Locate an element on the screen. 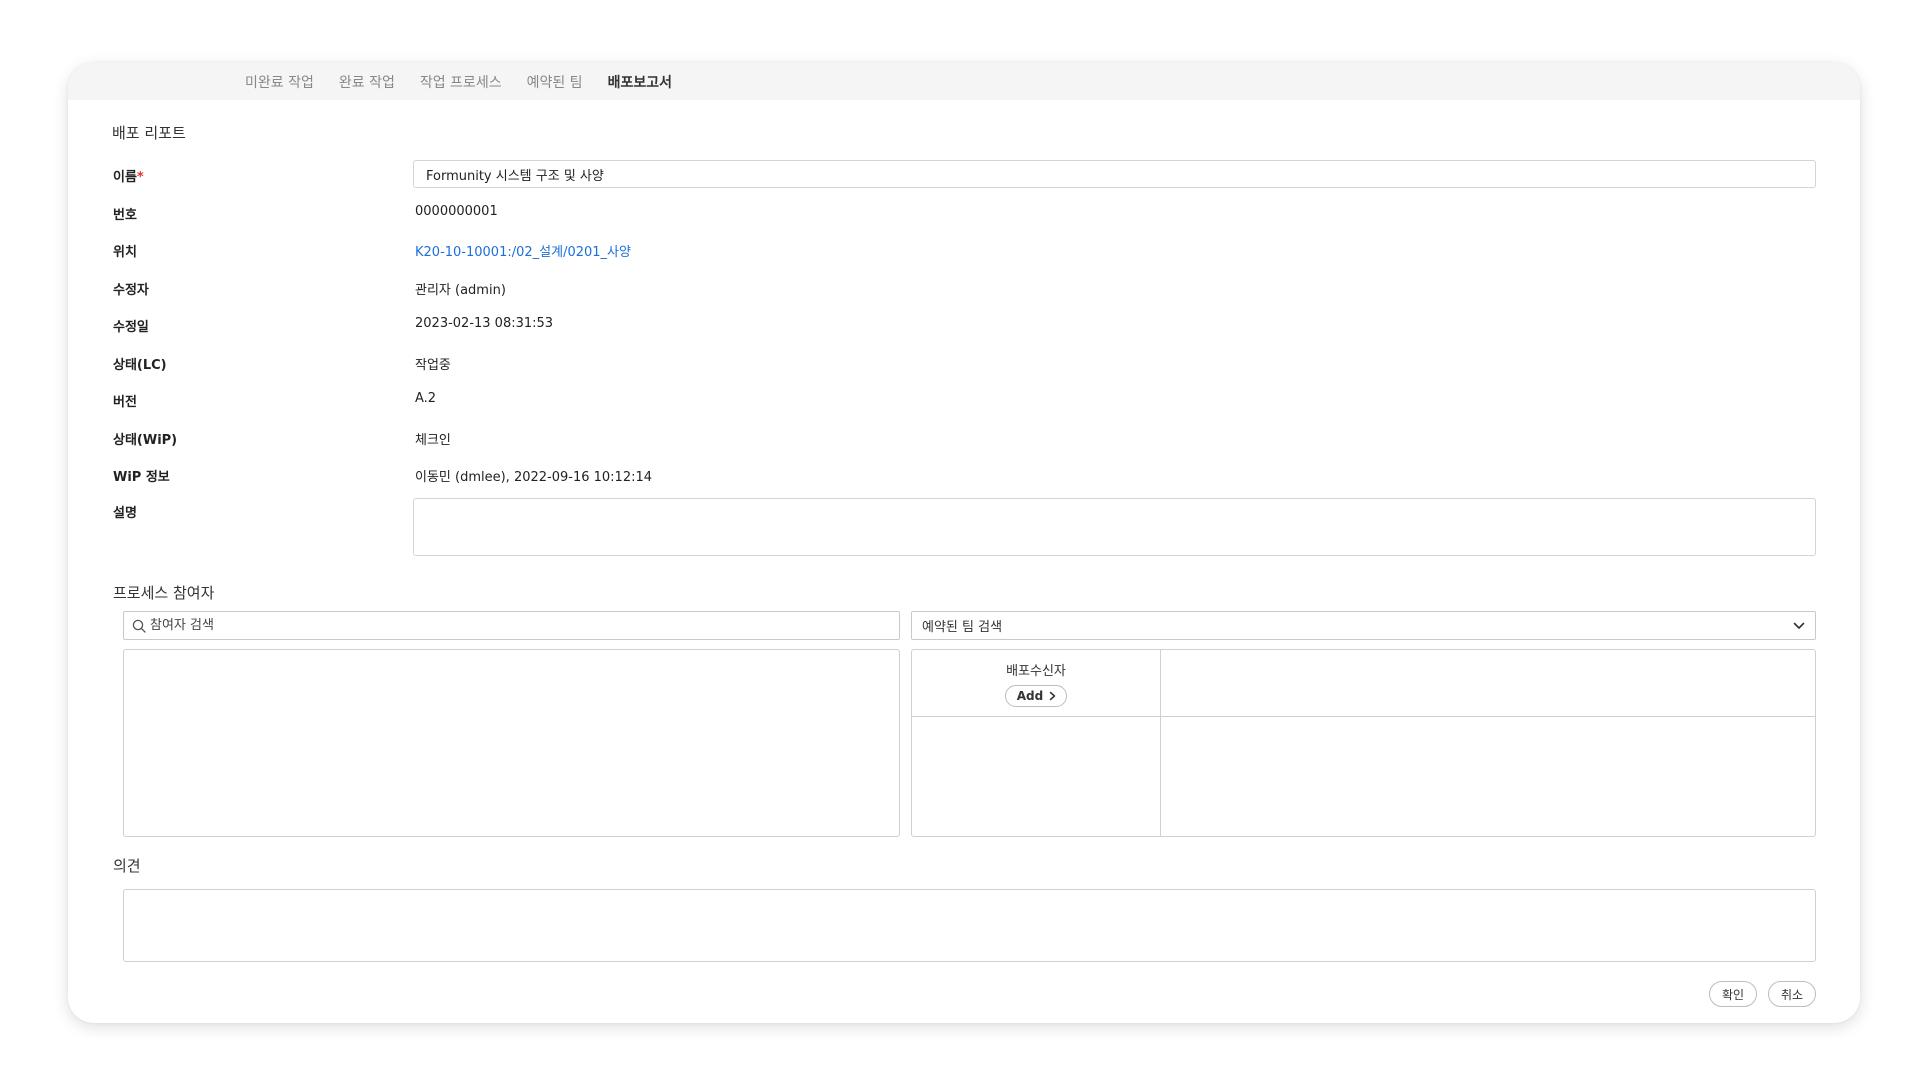 The image size is (1920, 1086). tab-completed-tasks: 완료 작업 is located at coordinates (367, 82).